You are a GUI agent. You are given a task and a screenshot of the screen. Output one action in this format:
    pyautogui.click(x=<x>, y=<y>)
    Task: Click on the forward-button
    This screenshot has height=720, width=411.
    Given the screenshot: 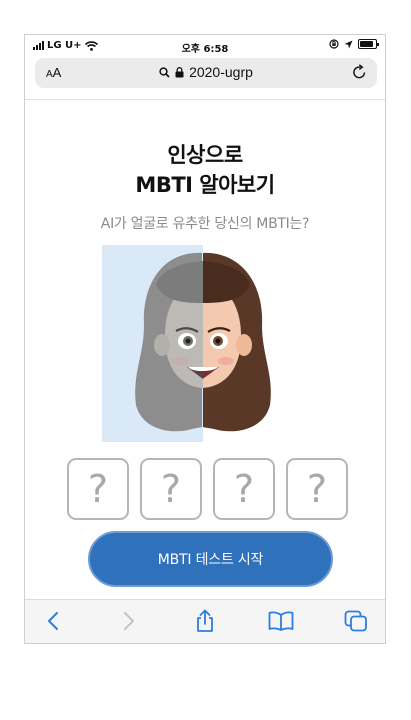 What is the action you would take?
    pyautogui.click(x=129, y=621)
    